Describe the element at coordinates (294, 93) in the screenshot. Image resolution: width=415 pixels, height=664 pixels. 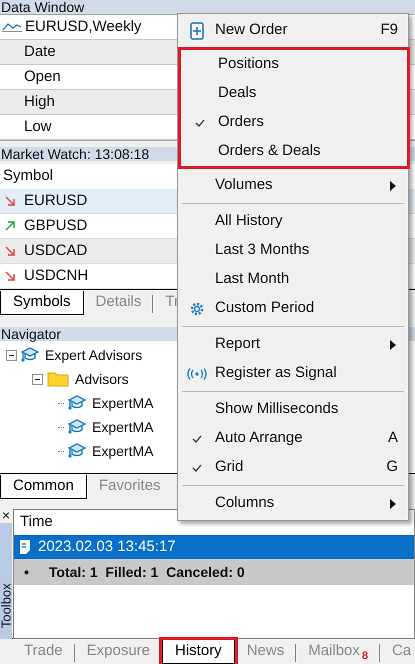
I see `menu-item: Deals` at that location.